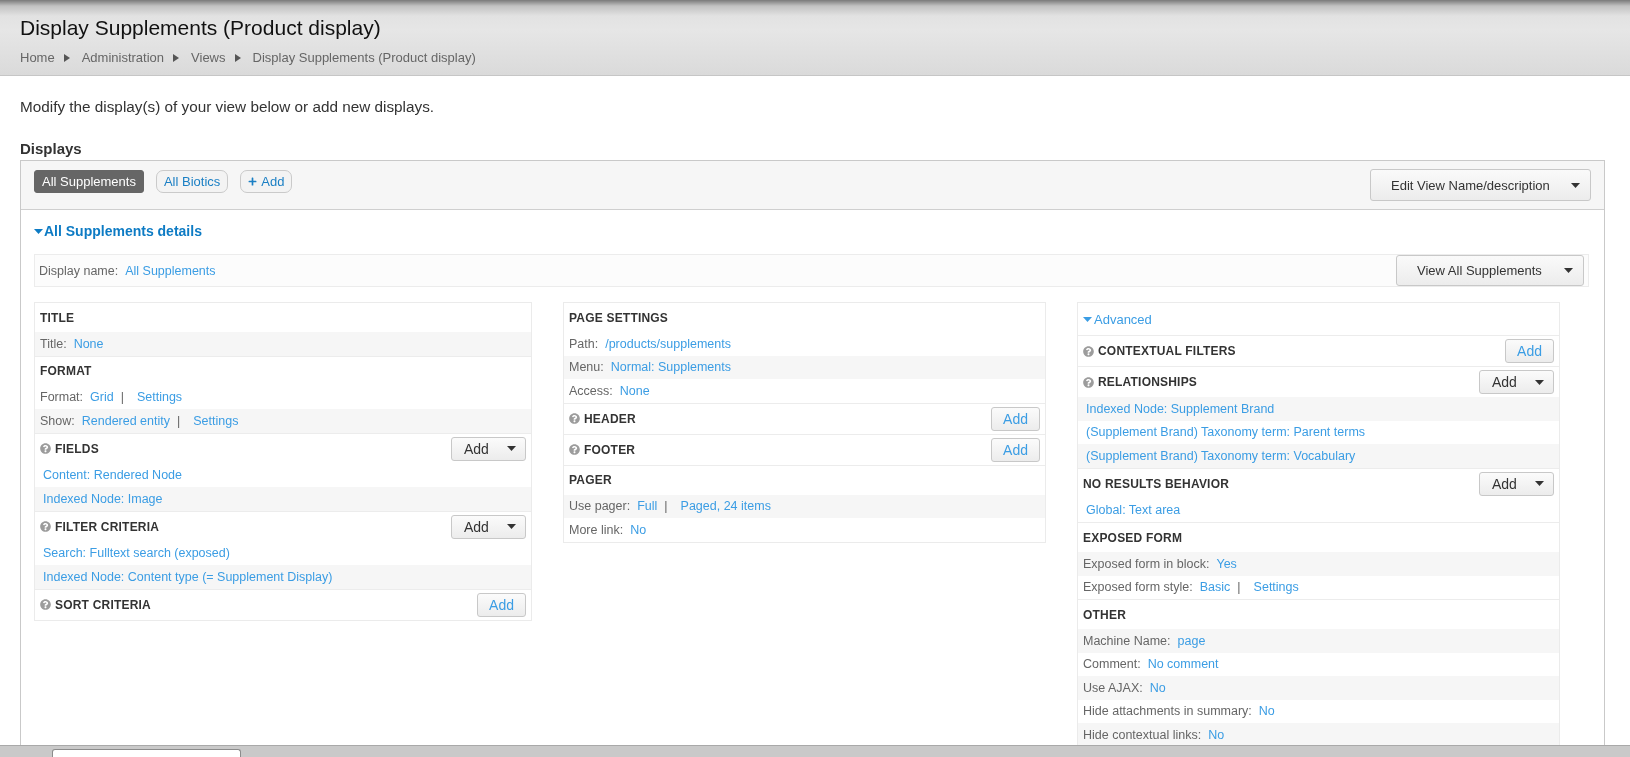 The height and width of the screenshot is (757, 1630). I want to click on breadcrumb-link: Views, so click(208, 58).